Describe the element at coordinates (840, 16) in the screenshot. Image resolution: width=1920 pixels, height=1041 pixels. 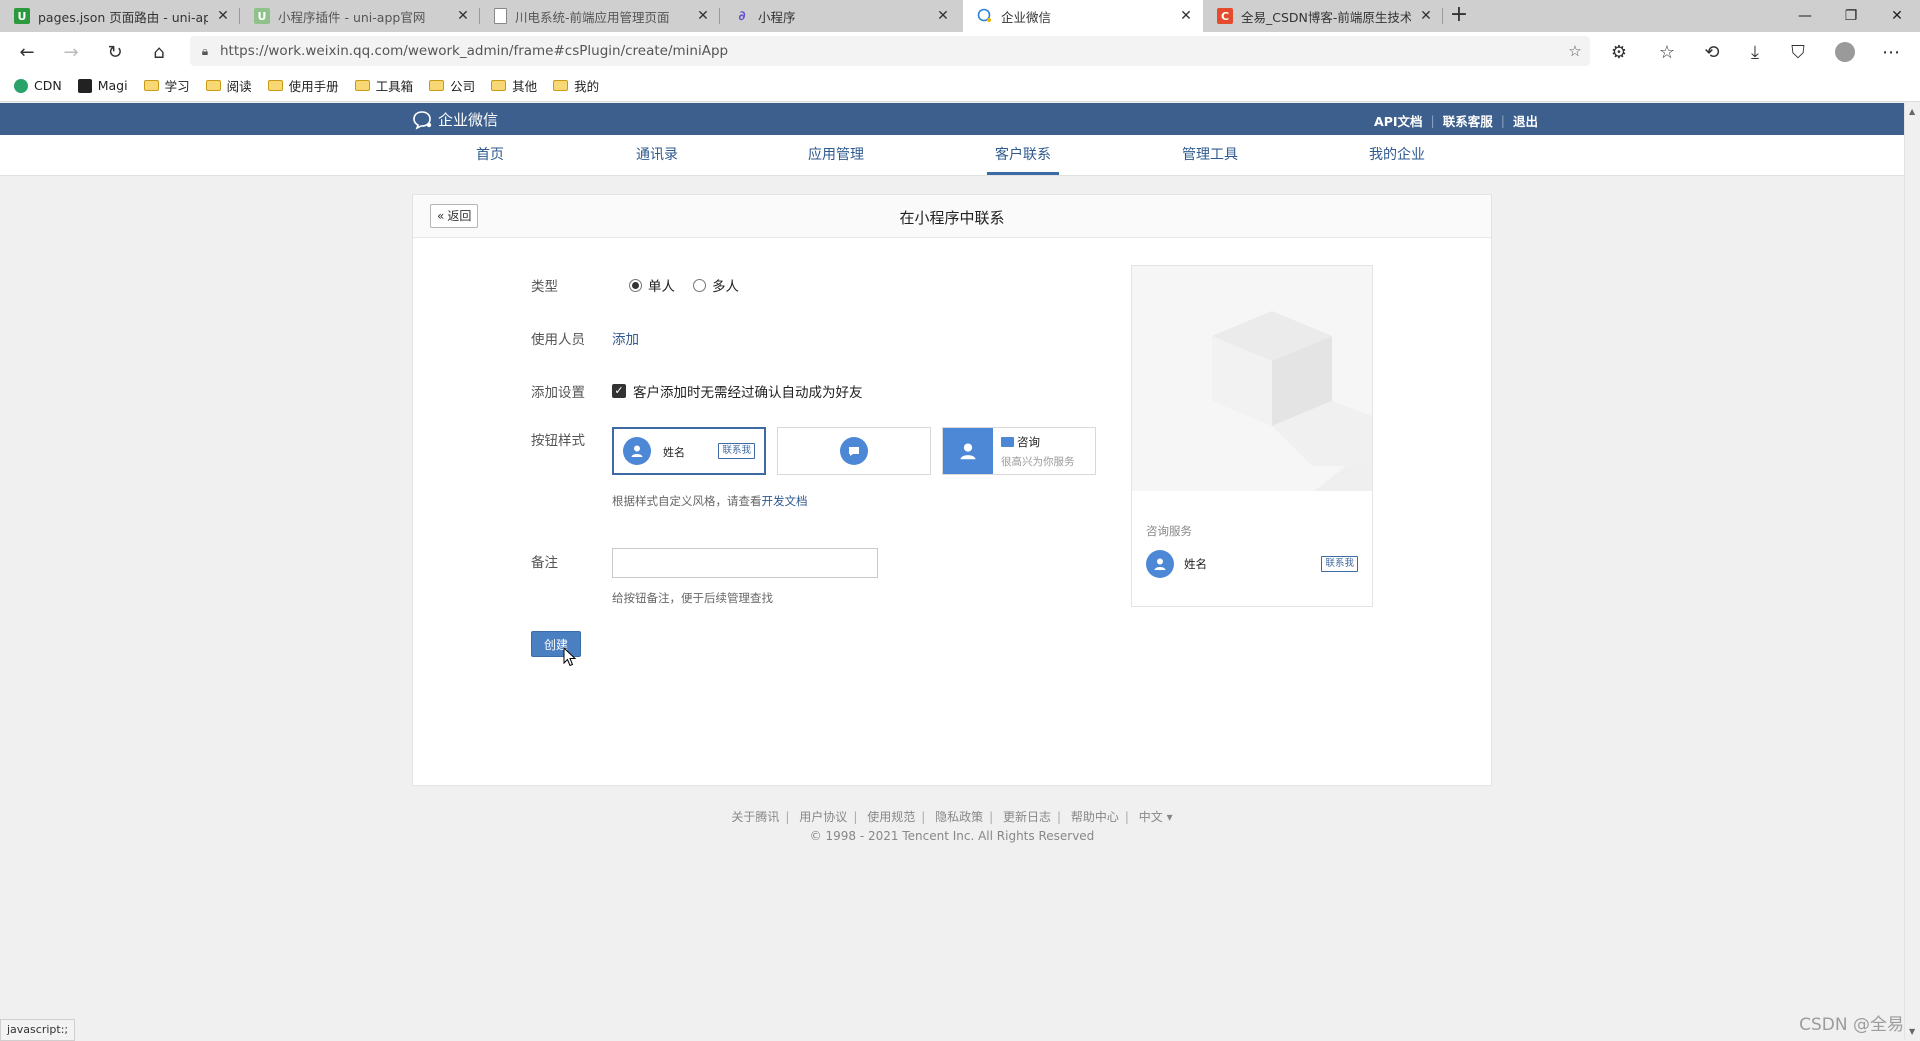
I see `browser-tab: ∂ 小程序 ✕` at that location.